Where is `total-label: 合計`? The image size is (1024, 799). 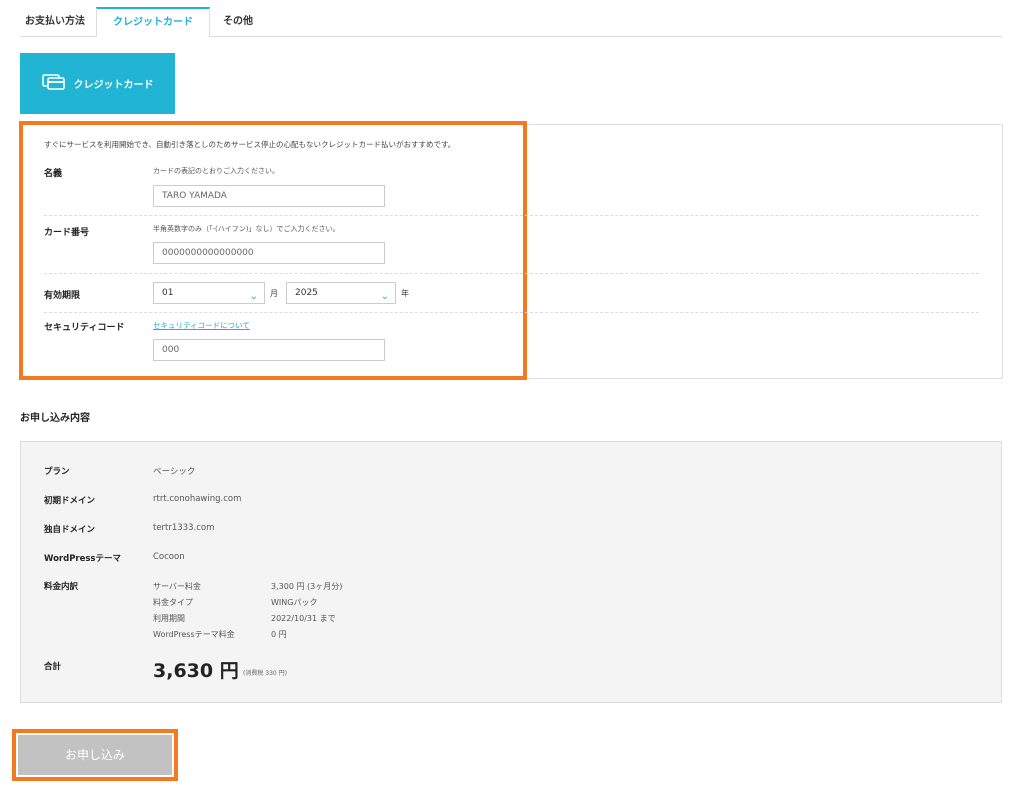 total-label: 合計 is located at coordinates (53, 667).